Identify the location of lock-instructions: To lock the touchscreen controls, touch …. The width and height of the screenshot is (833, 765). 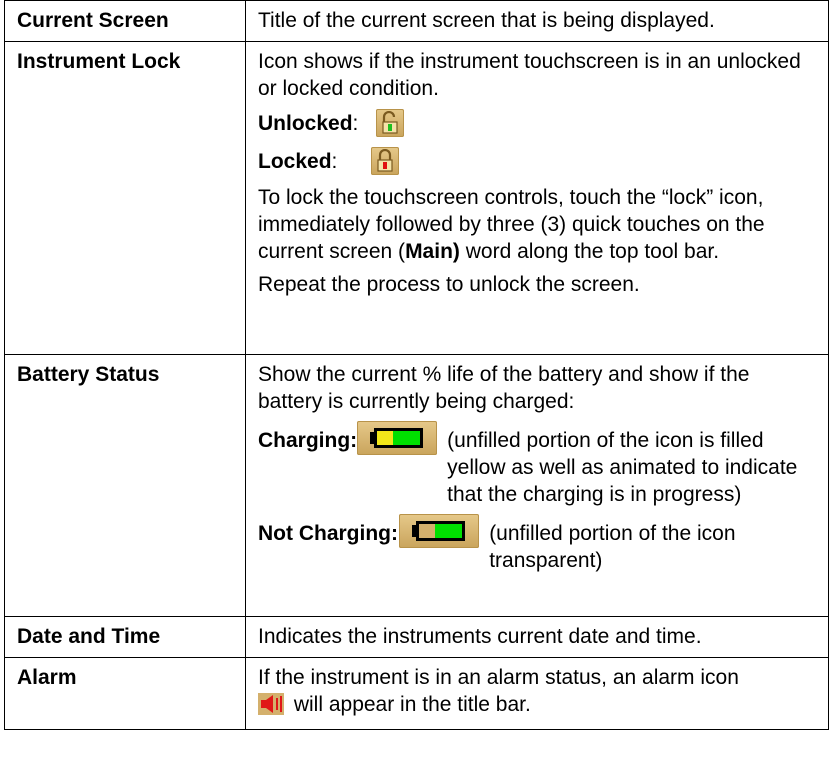
(538, 224).